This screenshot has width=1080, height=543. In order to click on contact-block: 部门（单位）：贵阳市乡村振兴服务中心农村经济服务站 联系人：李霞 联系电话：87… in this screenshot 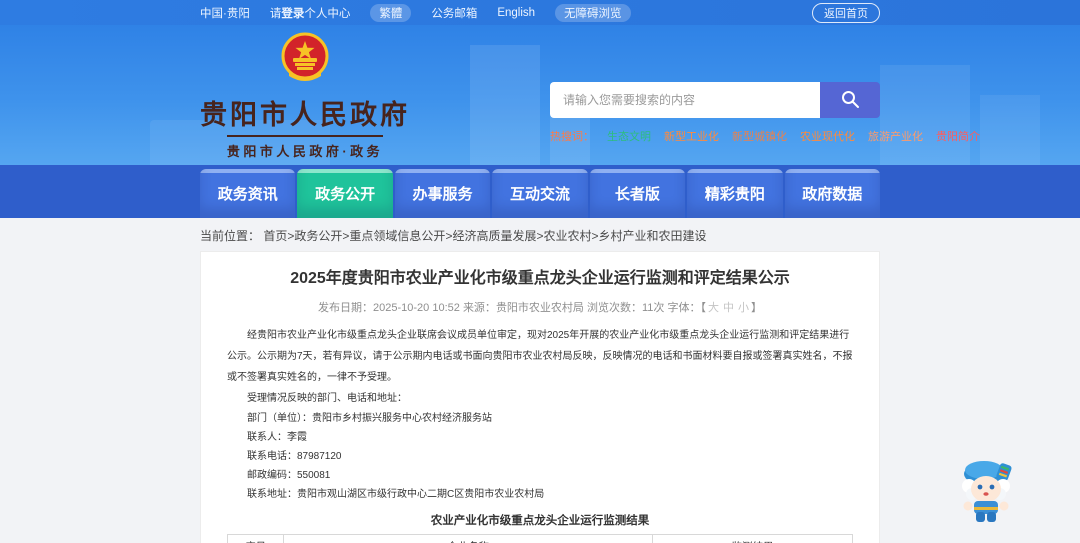, I will do `click(540, 456)`.